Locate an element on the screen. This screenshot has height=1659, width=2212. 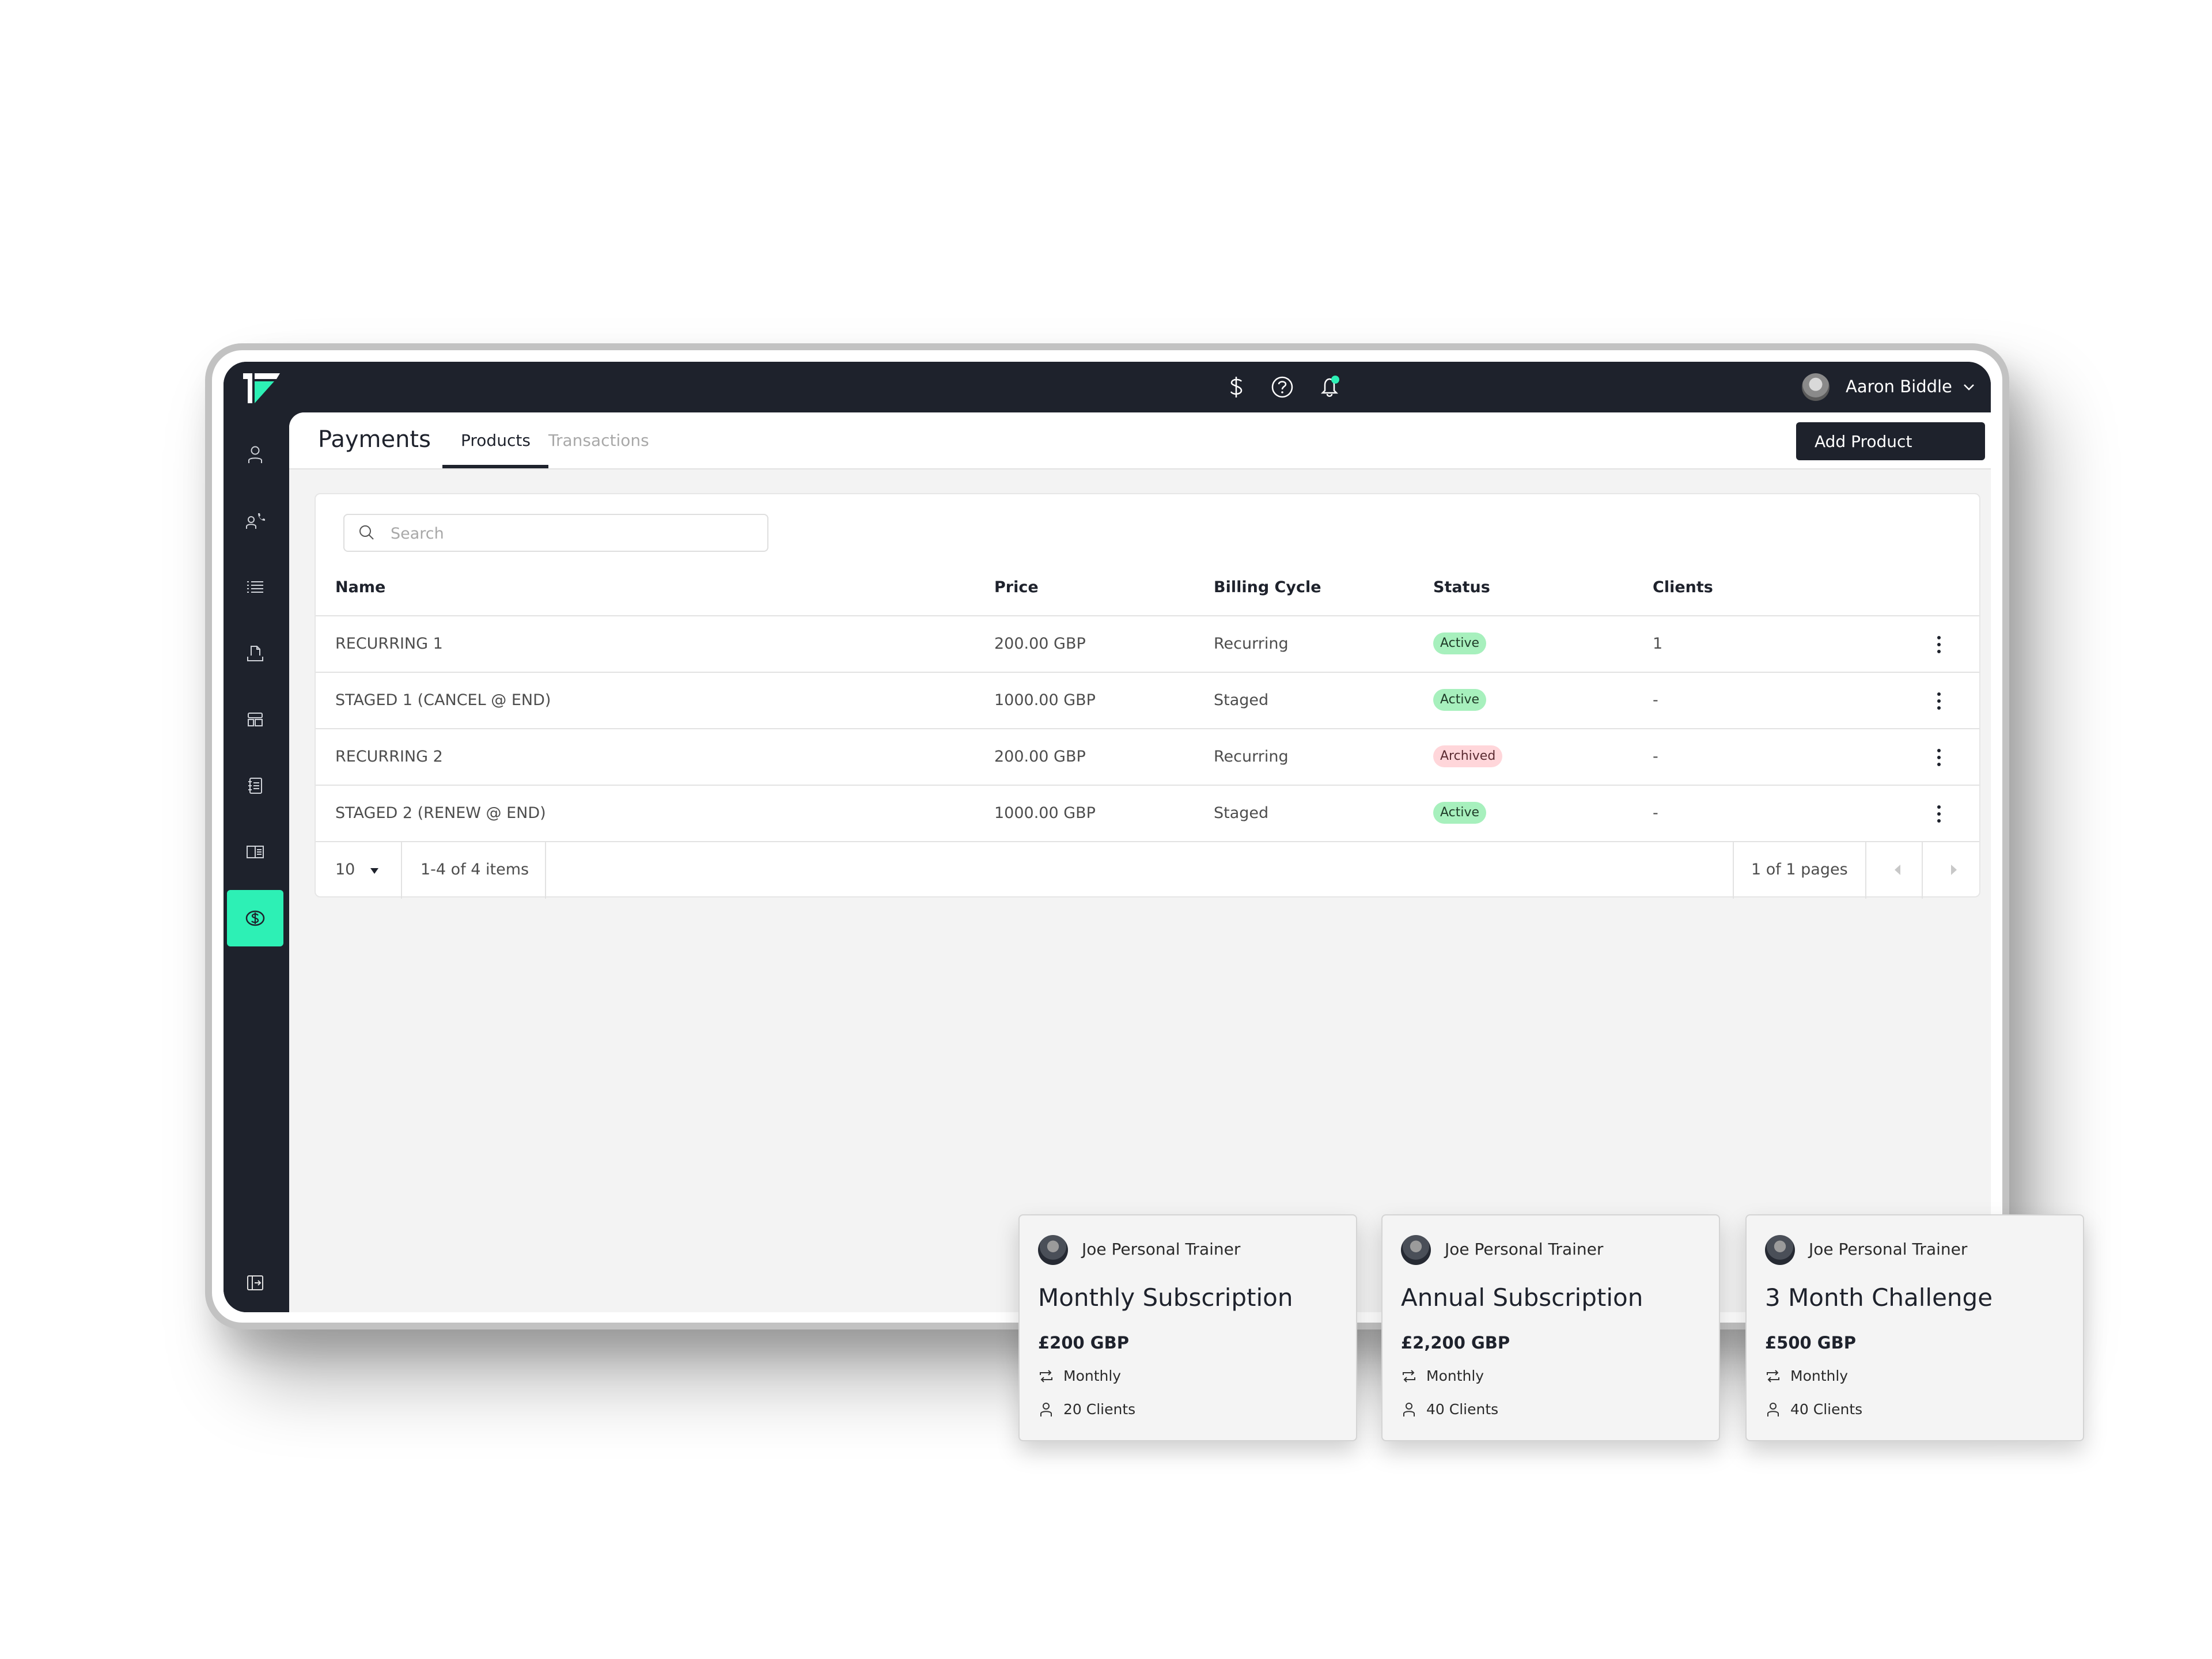
sidebar-item-notes is located at coordinates (255, 785).